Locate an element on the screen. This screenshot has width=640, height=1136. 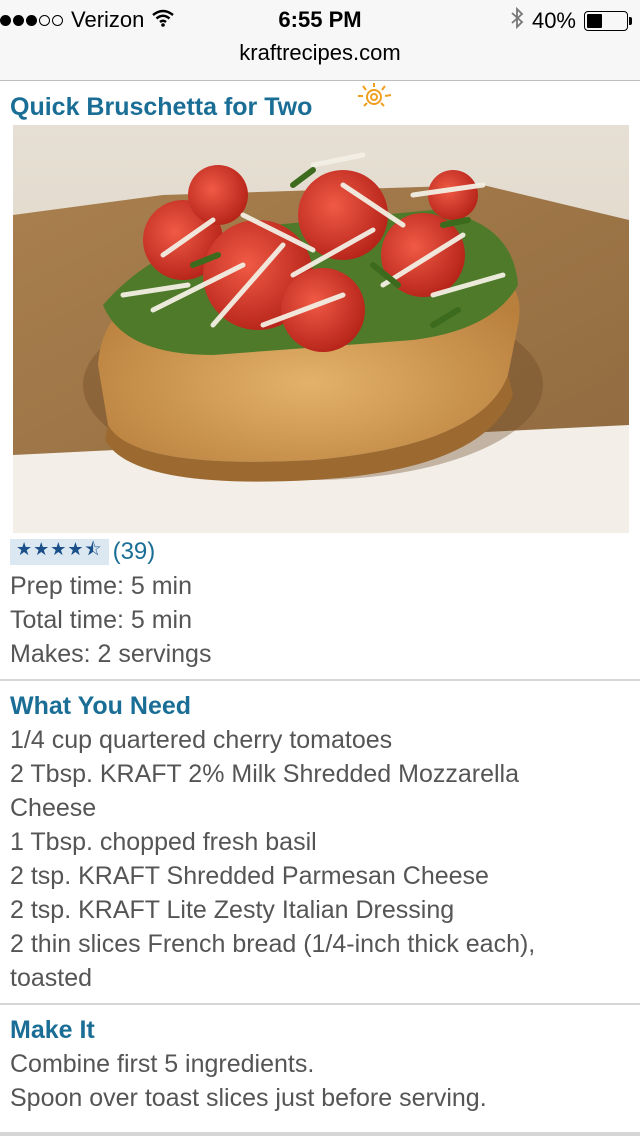
ingredient-line: 1 Tbsp. chopped fresh basil is located at coordinates (163, 842).